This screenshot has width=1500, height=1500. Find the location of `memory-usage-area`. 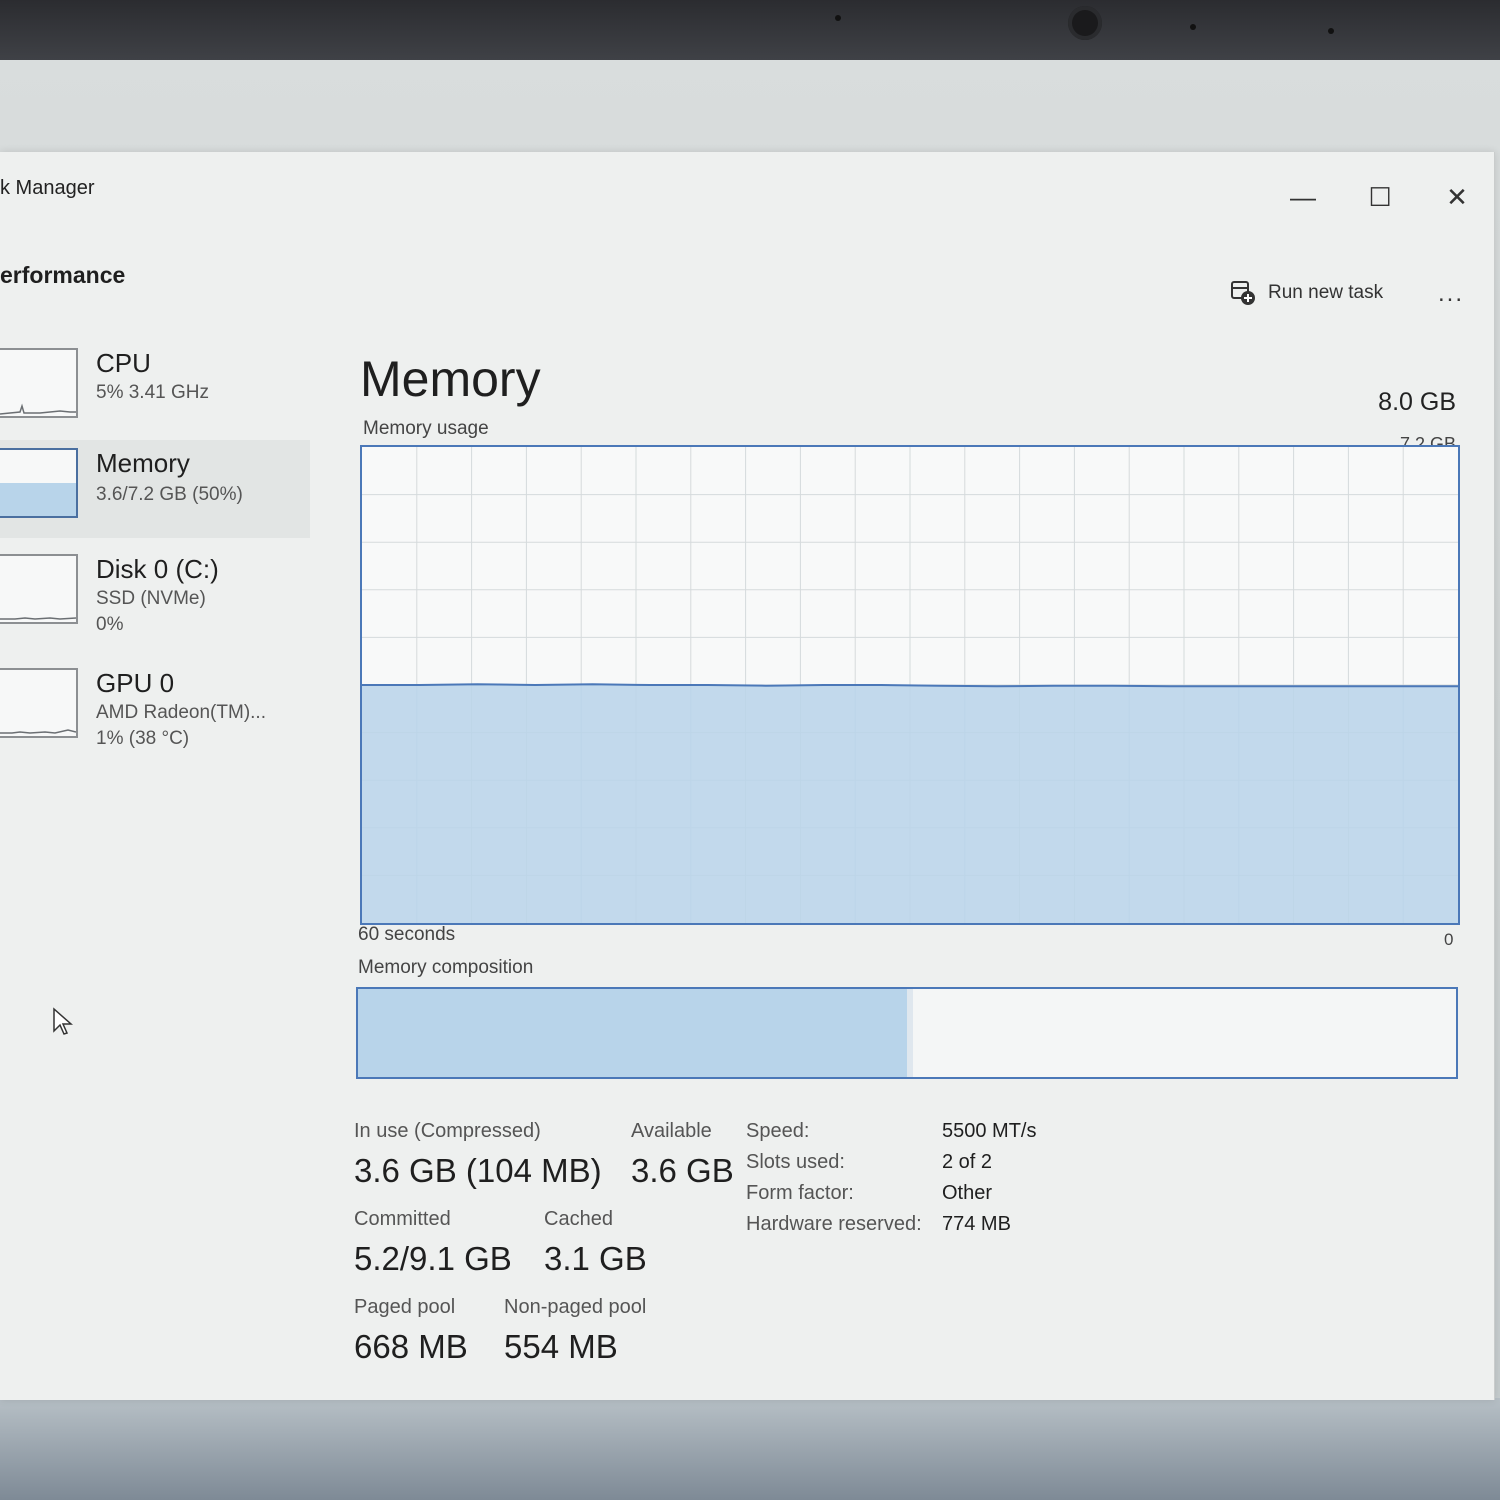

memory-usage-area is located at coordinates (910, 803).